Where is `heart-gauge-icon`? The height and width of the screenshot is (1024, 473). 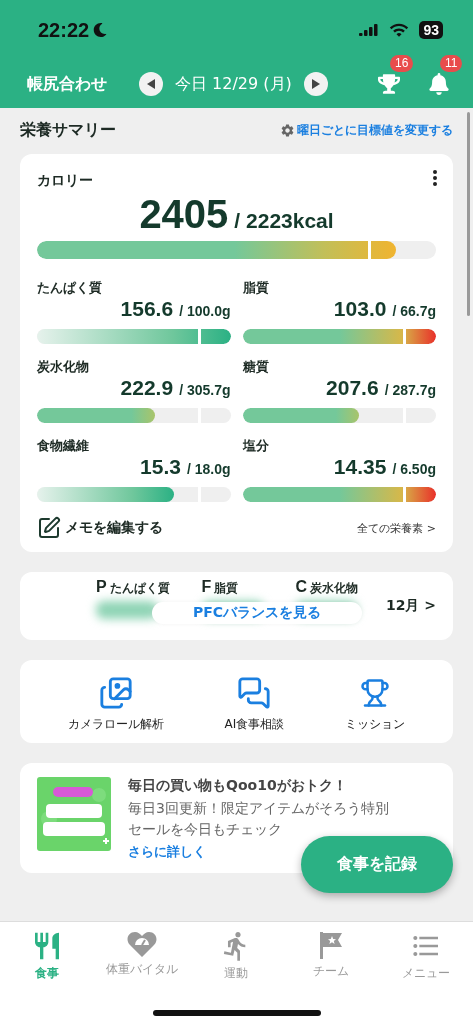 heart-gauge-icon is located at coordinates (141, 944).